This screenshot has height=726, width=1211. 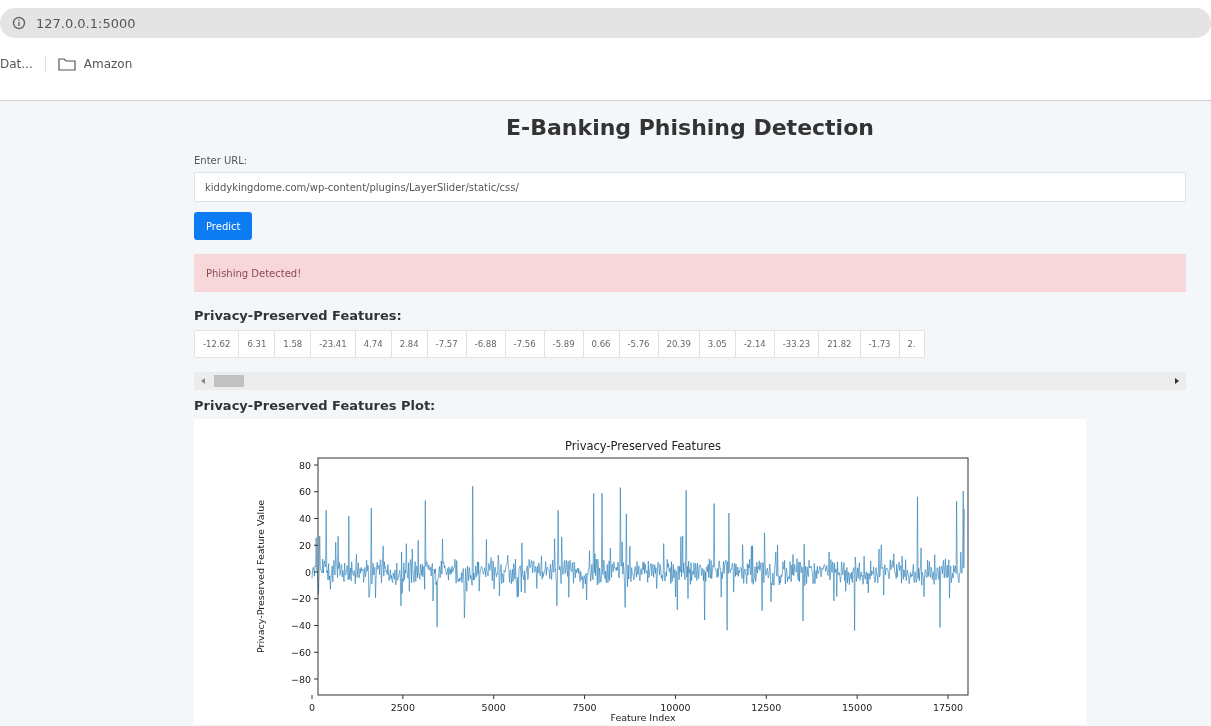 What do you see at coordinates (447, 344) in the screenshot?
I see `table-cell: -7.57` at bounding box center [447, 344].